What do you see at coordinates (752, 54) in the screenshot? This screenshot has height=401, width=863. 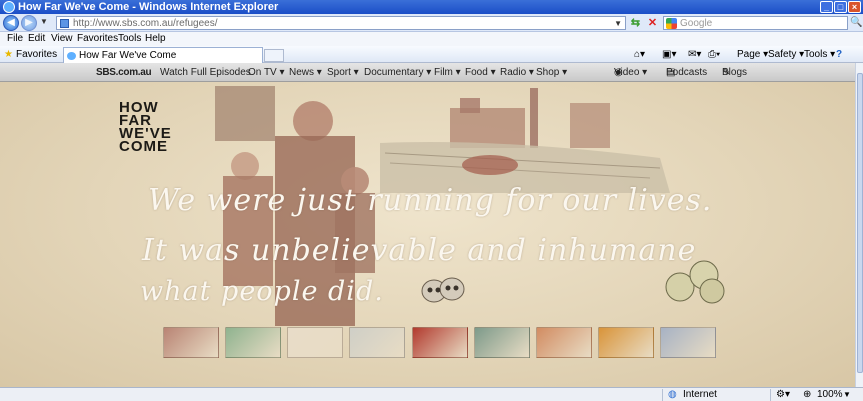 I see `page-menu: Page ▾` at bounding box center [752, 54].